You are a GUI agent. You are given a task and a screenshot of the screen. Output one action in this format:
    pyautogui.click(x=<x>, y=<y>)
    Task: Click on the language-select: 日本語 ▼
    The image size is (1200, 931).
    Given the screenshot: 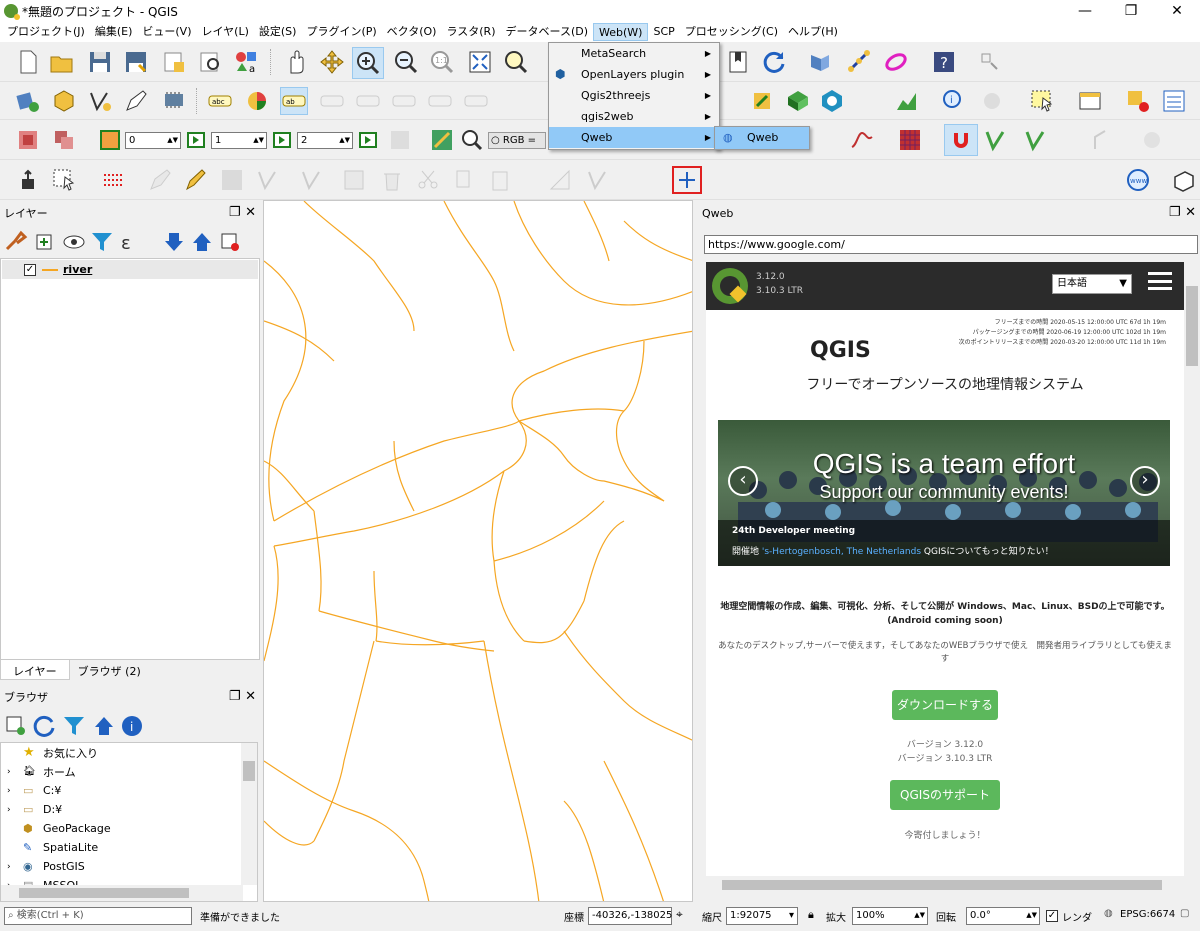 What is the action you would take?
    pyautogui.click(x=1092, y=284)
    